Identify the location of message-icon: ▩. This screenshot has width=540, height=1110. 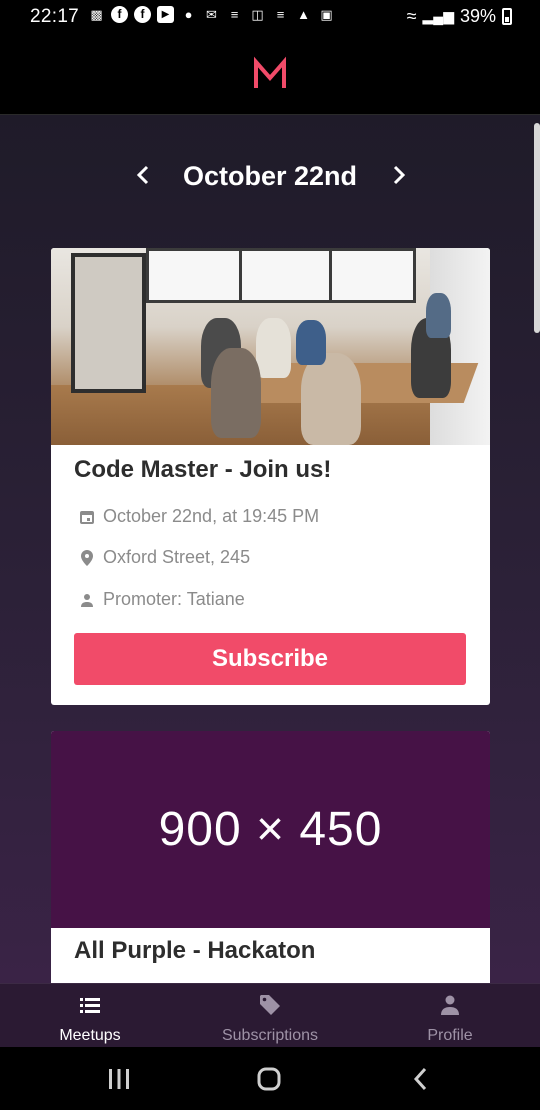
(96, 14).